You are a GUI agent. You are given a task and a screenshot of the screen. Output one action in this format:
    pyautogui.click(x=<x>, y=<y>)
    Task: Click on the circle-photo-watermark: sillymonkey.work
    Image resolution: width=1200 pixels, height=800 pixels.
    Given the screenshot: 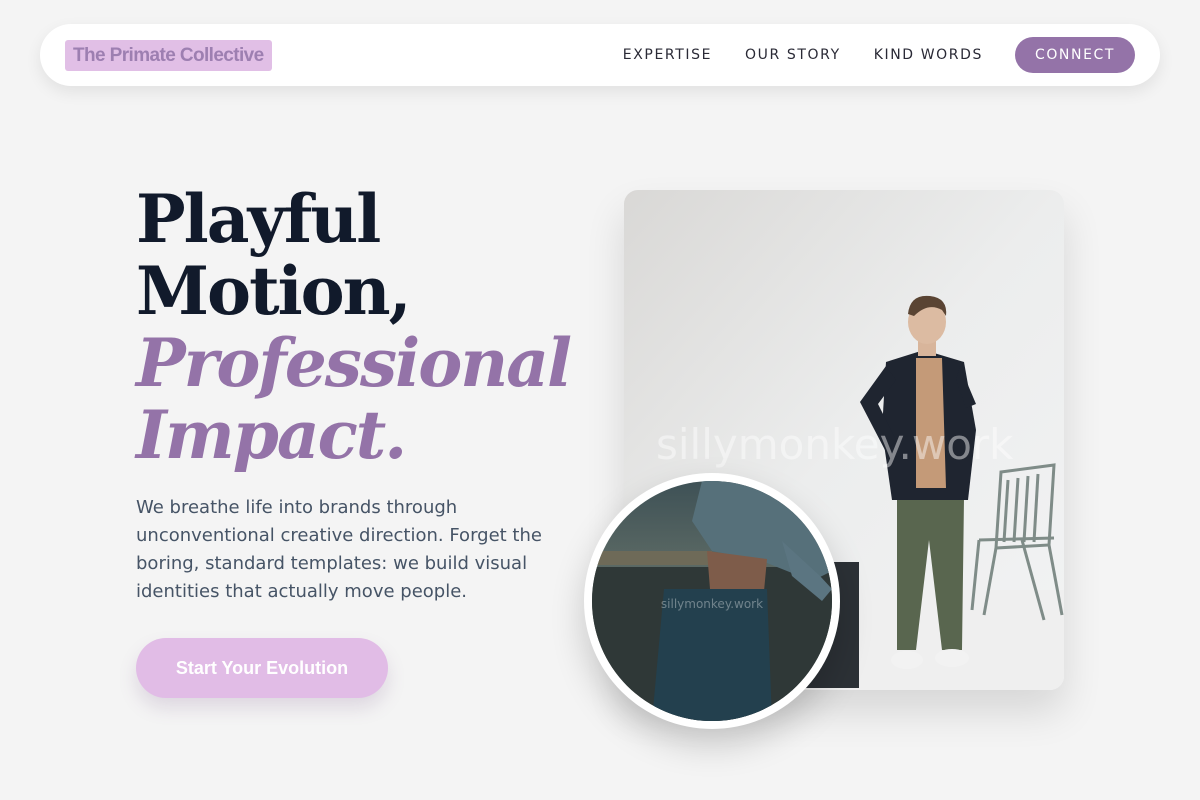 What is the action you would take?
    pyautogui.click(x=712, y=604)
    